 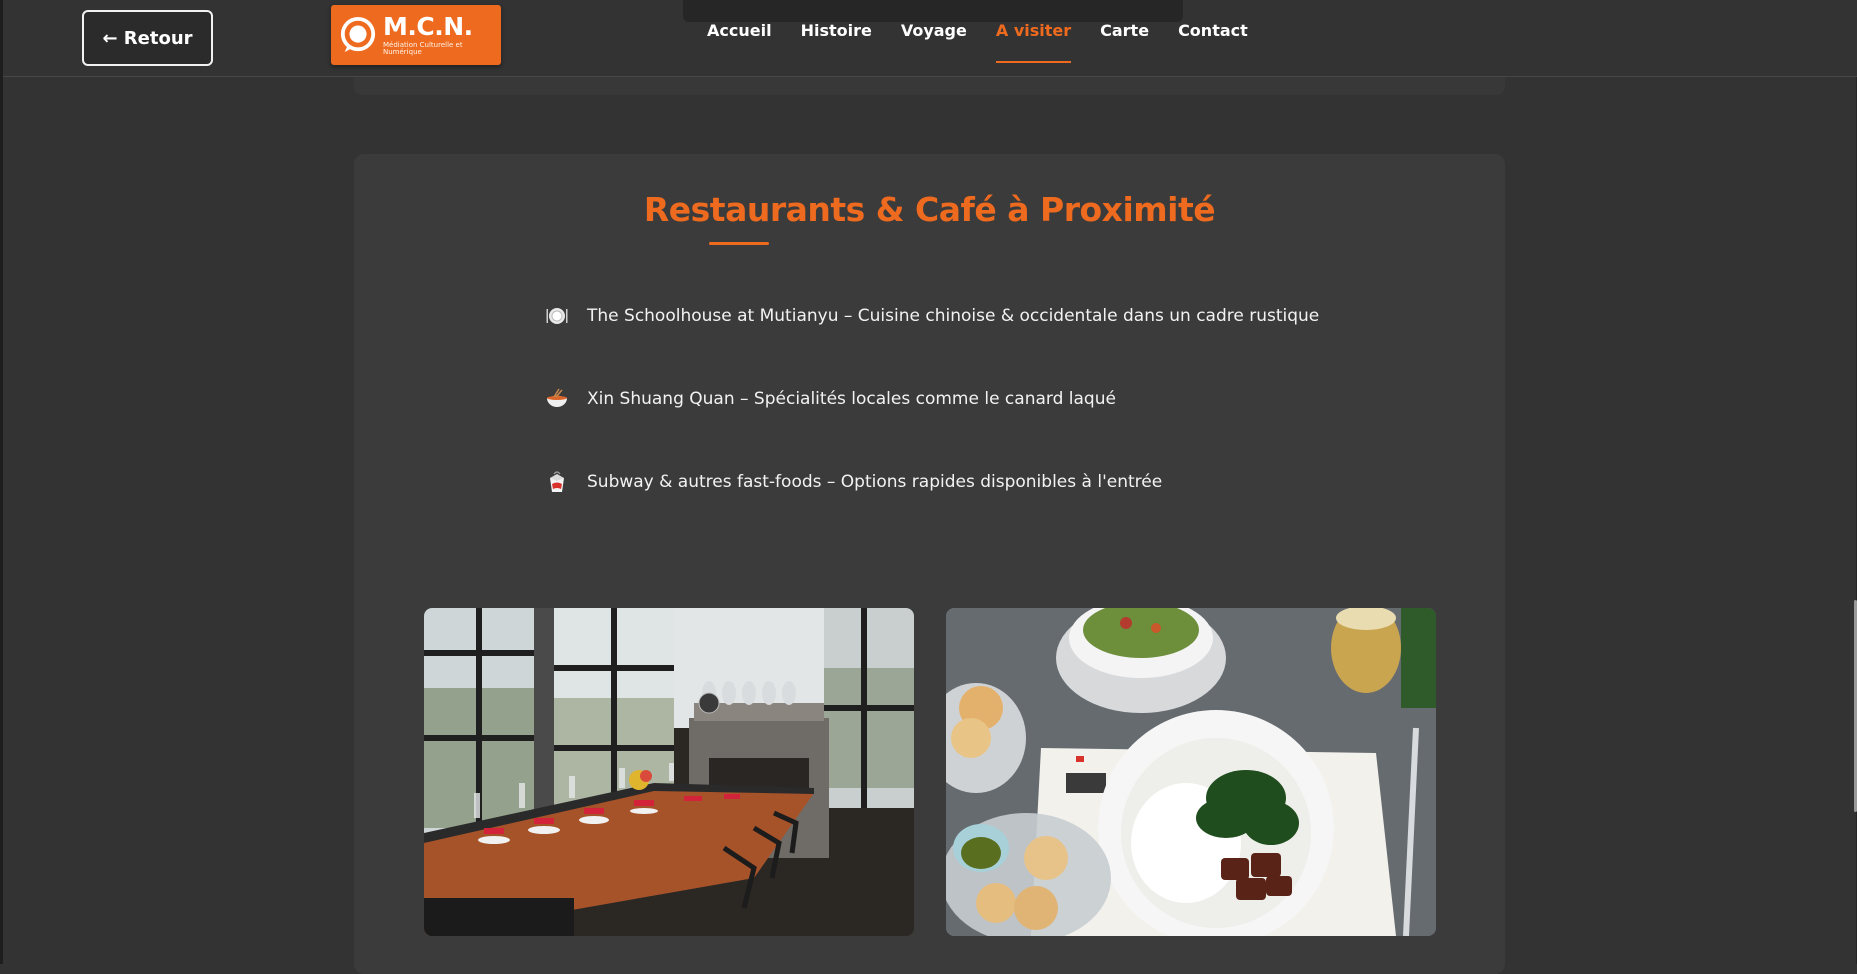 What do you see at coordinates (1, 482) in the screenshot?
I see `window-left-edge` at bounding box center [1, 482].